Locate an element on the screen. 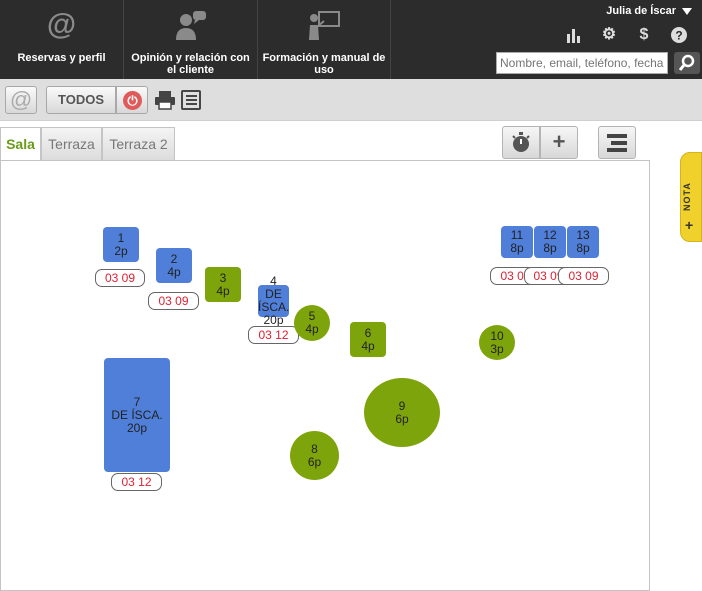 This screenshot has width=702, height=591. nav-label: Opinión y relación con el cliente is located at coordinates (190, 64).